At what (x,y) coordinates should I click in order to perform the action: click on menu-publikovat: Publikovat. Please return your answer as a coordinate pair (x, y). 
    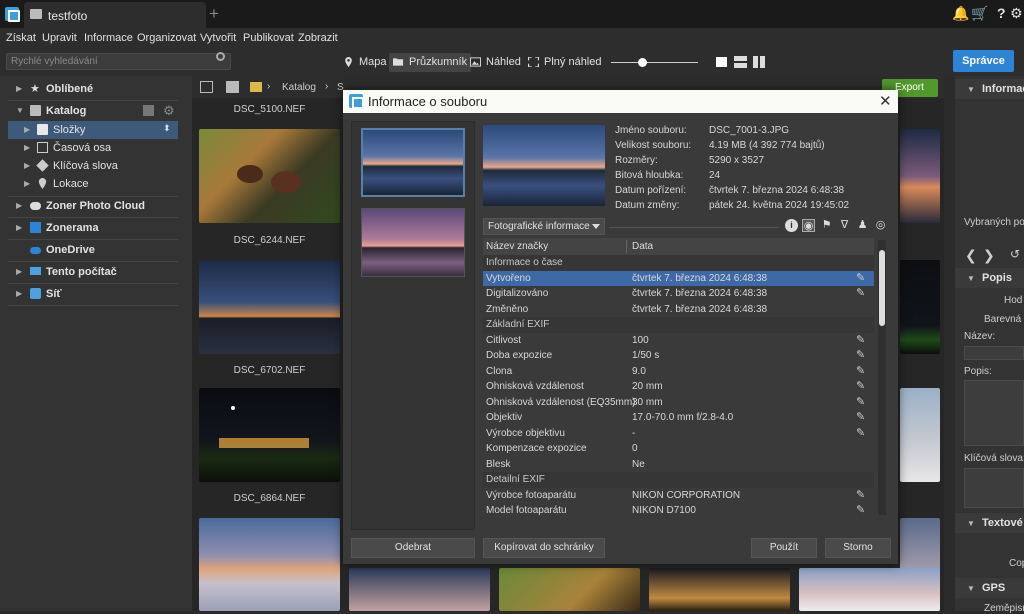
    Looking at the image, I should click on (268, 38).